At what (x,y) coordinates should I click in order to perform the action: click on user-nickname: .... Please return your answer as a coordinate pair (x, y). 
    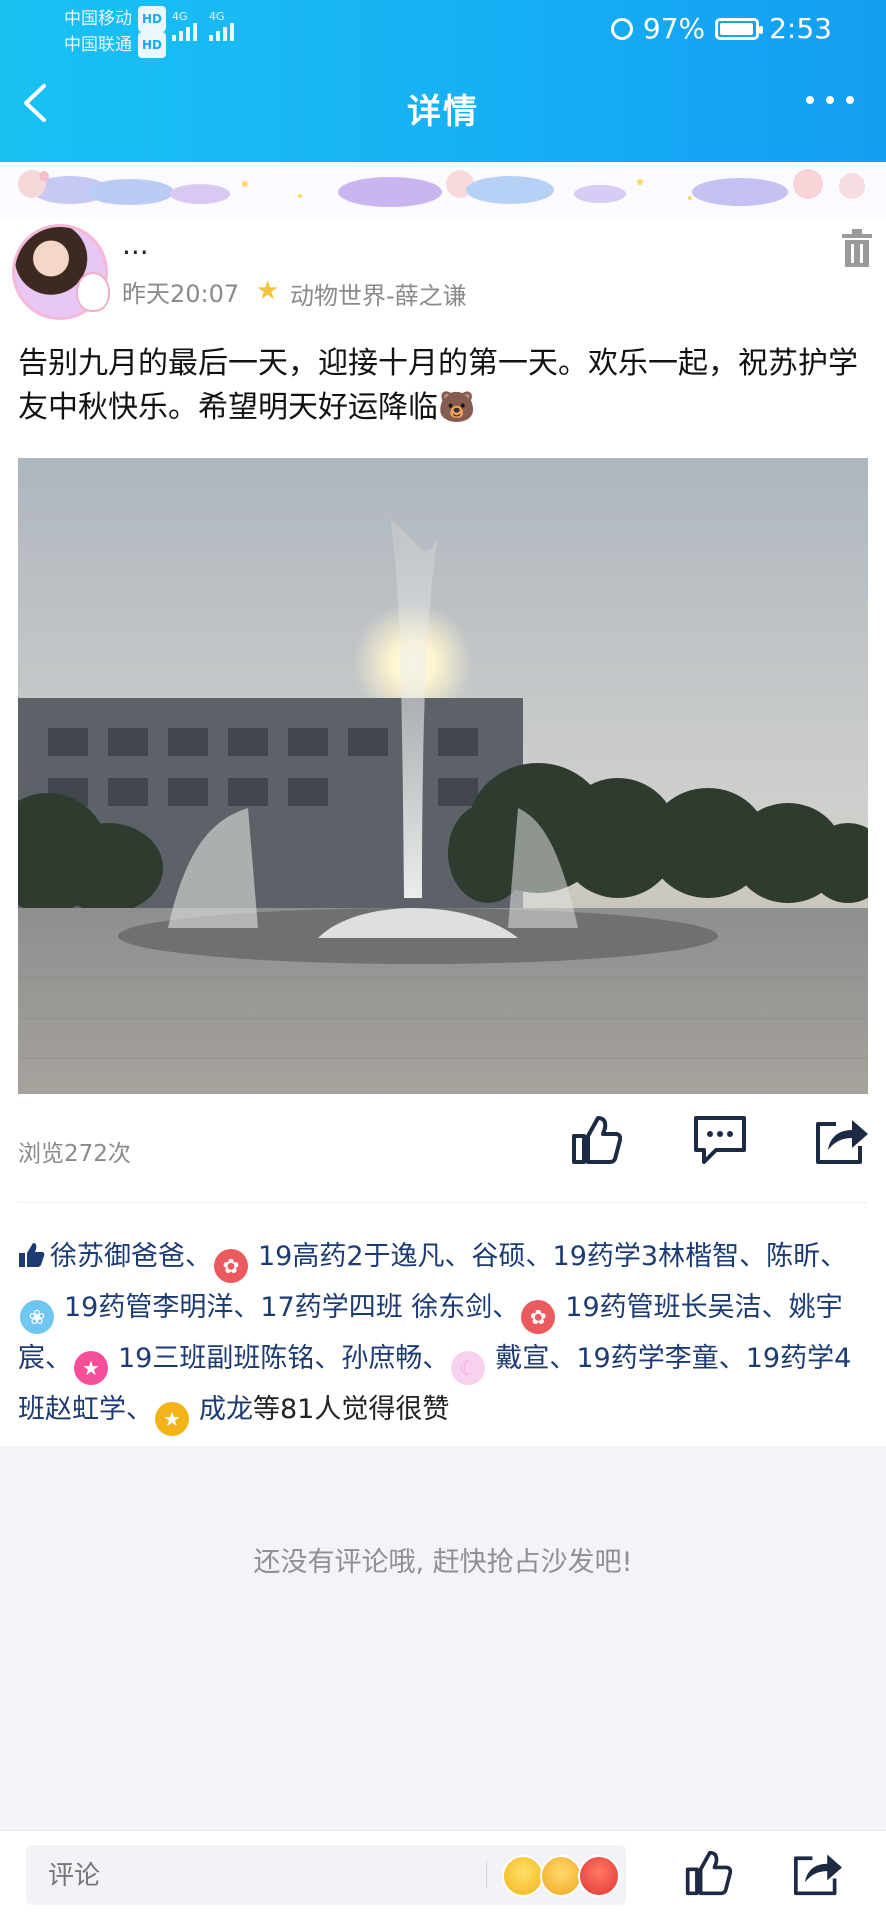
    Looking at the image, I should click on (135, 244).